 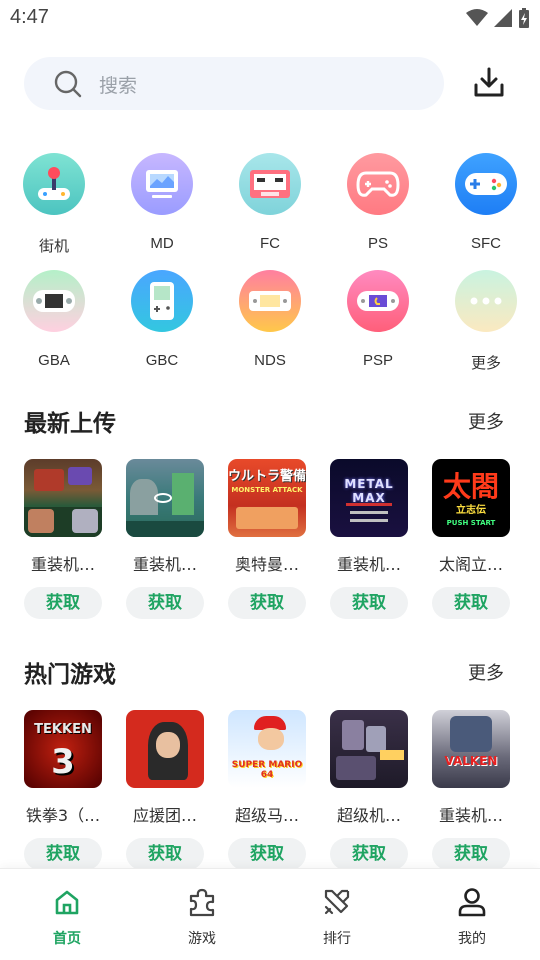 What do you see at coordinates (54, 360) in the screenshot?
I see `platform-label: GBA` at bounding box center [54, 360].